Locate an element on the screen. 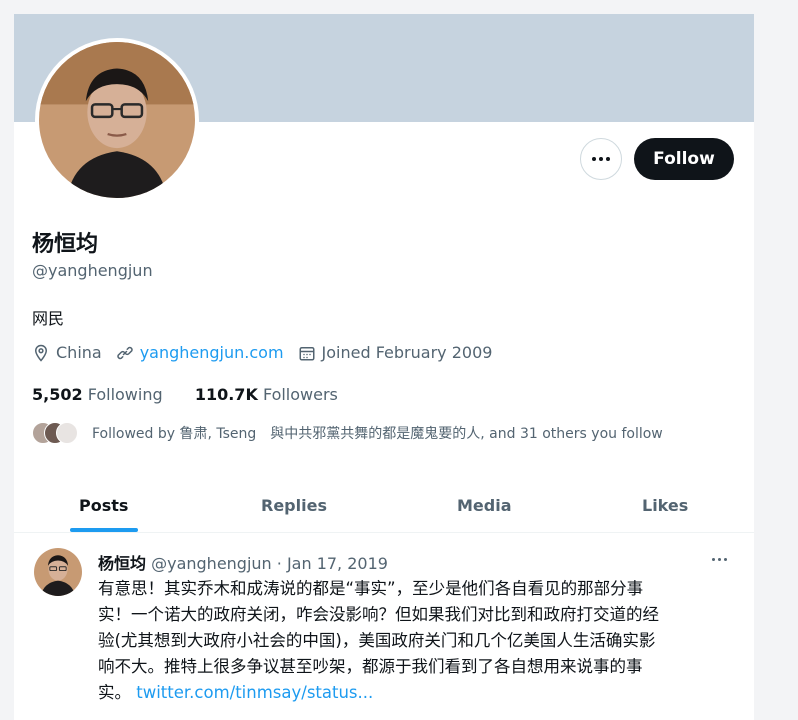 The width and height of the screenshot is (798, 720). profile-website: yanghengjun.com is located at coordinates (200, 352).